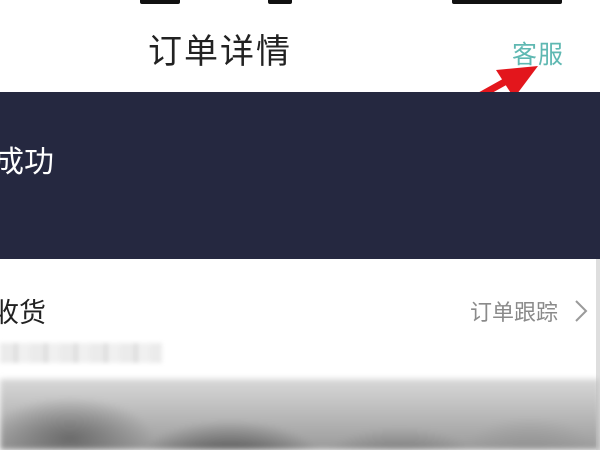  I want to click on blurred-shipping-detail, so click(81, 353).